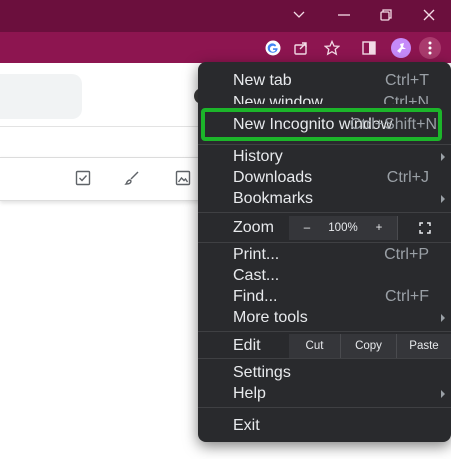  Describe the element at coordinates (132, 178) in the screenshot. I see `brush-icon` at that location.